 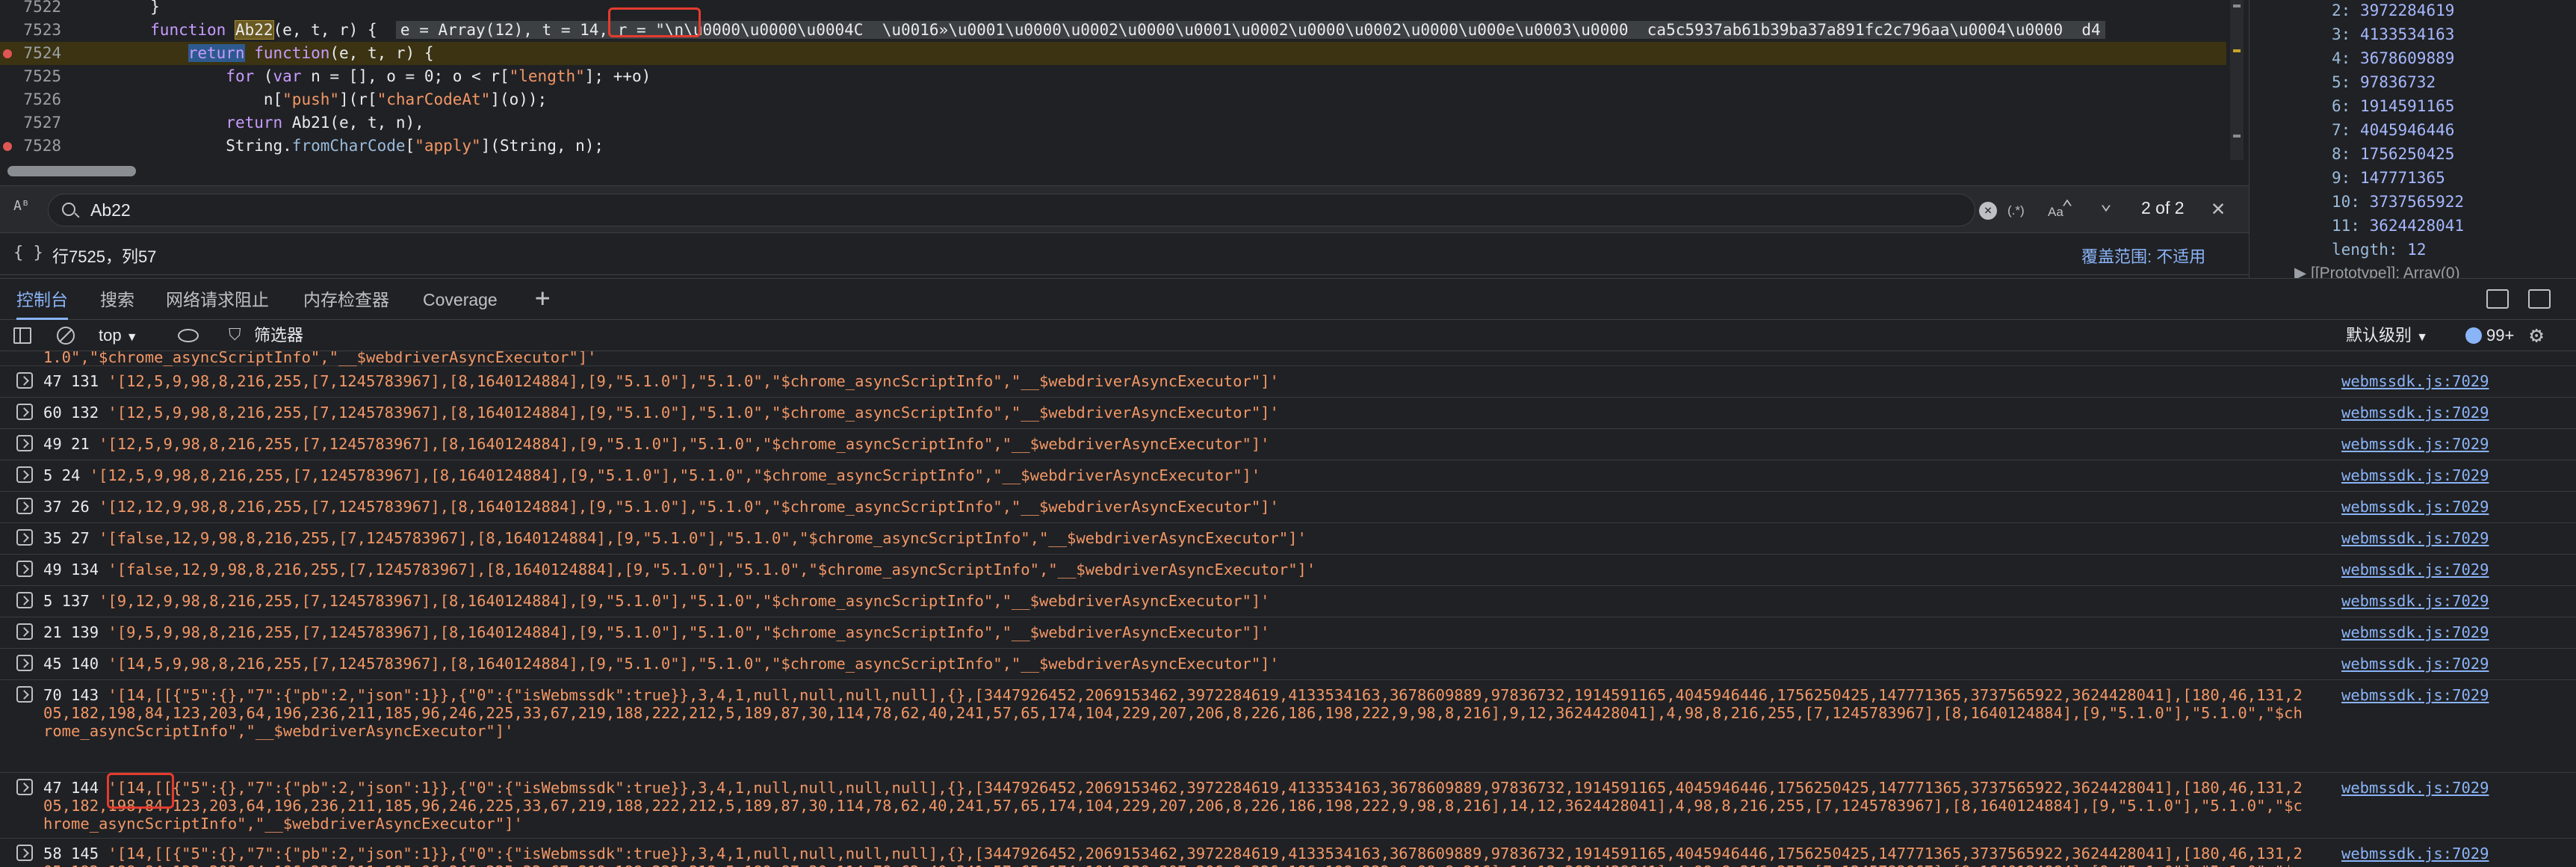 What do you see at coordinates (30, 123) in the screenshot?
I see `line-number: 7527` at bounding box center [30, 123].